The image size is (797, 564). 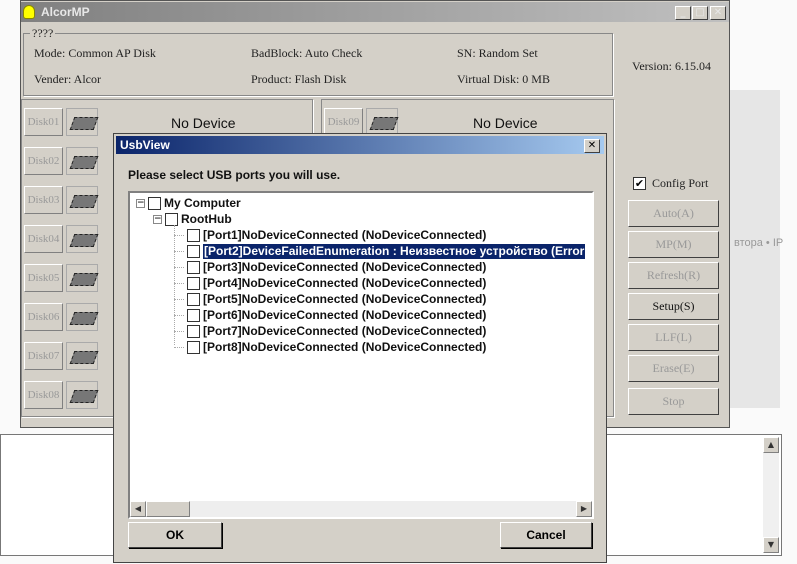 I want to click on disk-button-disk03: Disk03, so click(x=43, y=200).